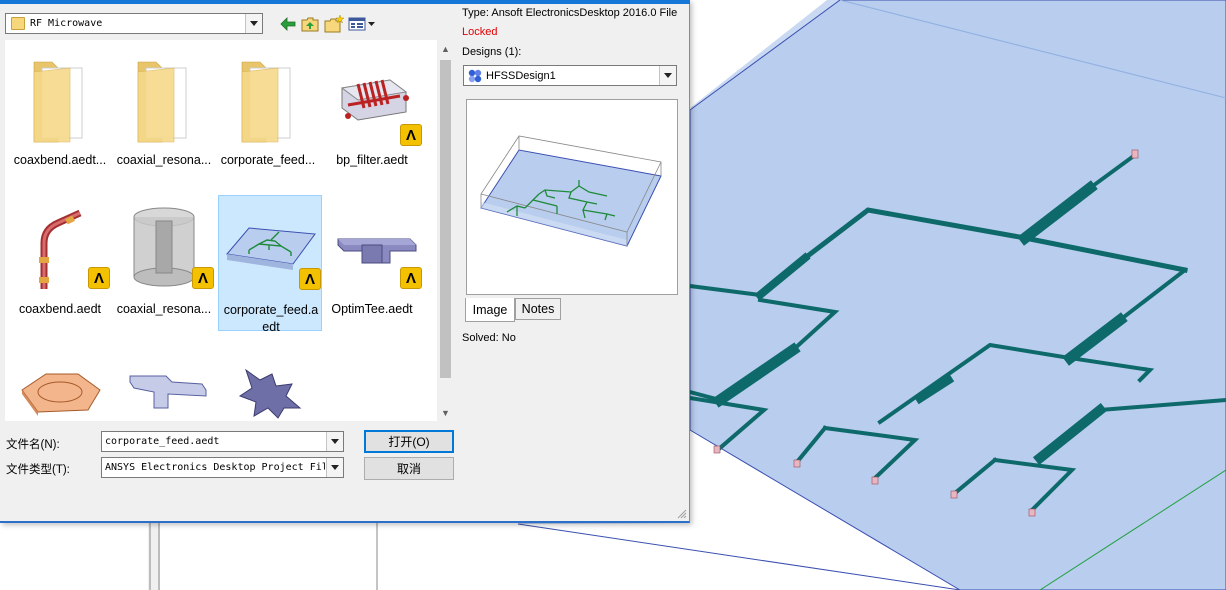 This screenshot has height=590, width=1226. What do you see at coordinates (372, 263) in the screenshot?
I see `file-item: Λ OptimTee.aedt` at bounding box center [372, 263].